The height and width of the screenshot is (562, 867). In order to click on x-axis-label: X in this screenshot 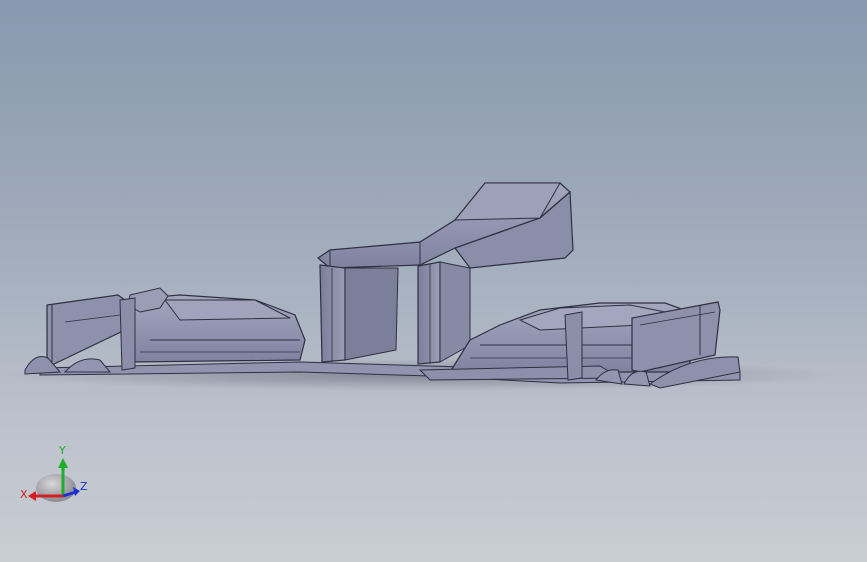, I will do `click(24, 494)`.